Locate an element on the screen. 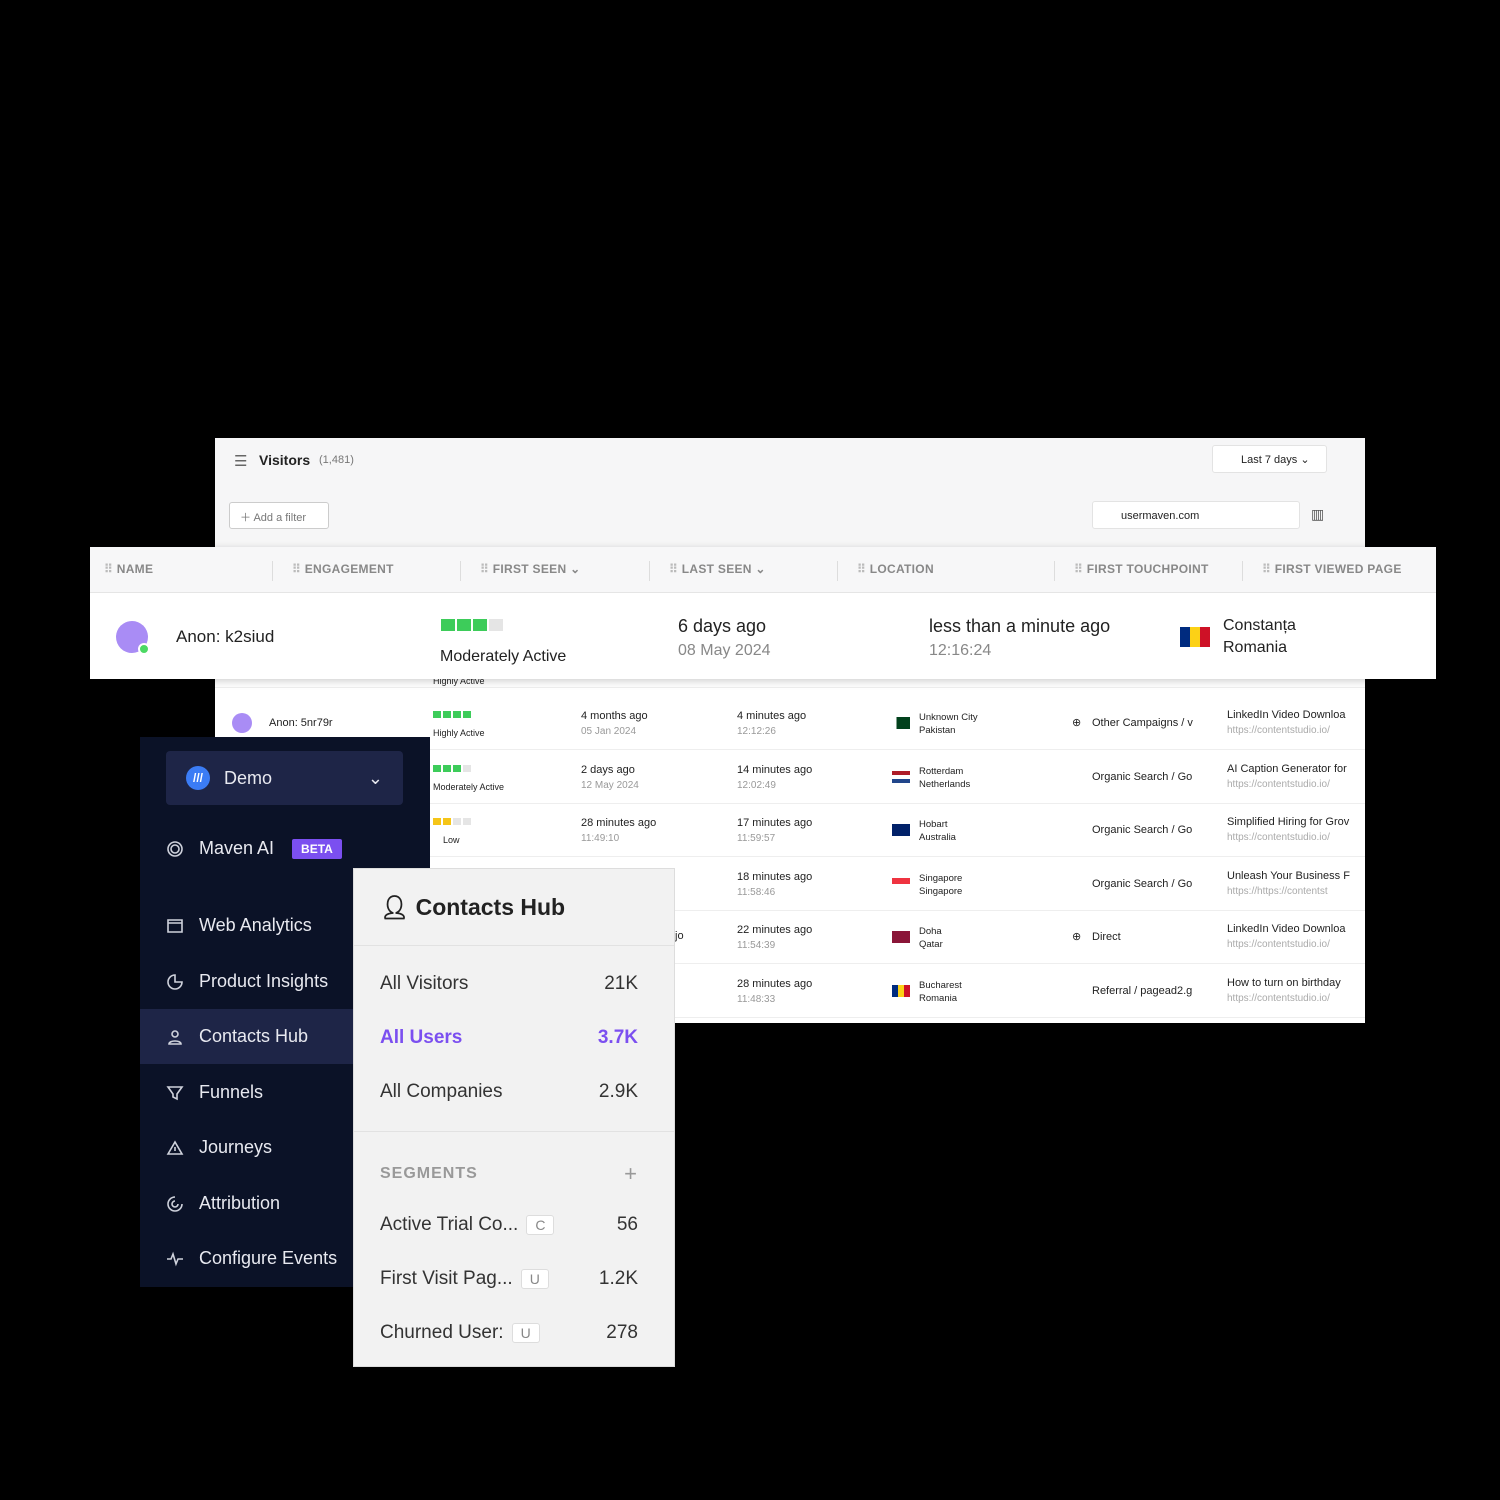 The height and width of the screenshot is (1500, 1500). segment-type-badge: C is located at coordinates (540, 1225).